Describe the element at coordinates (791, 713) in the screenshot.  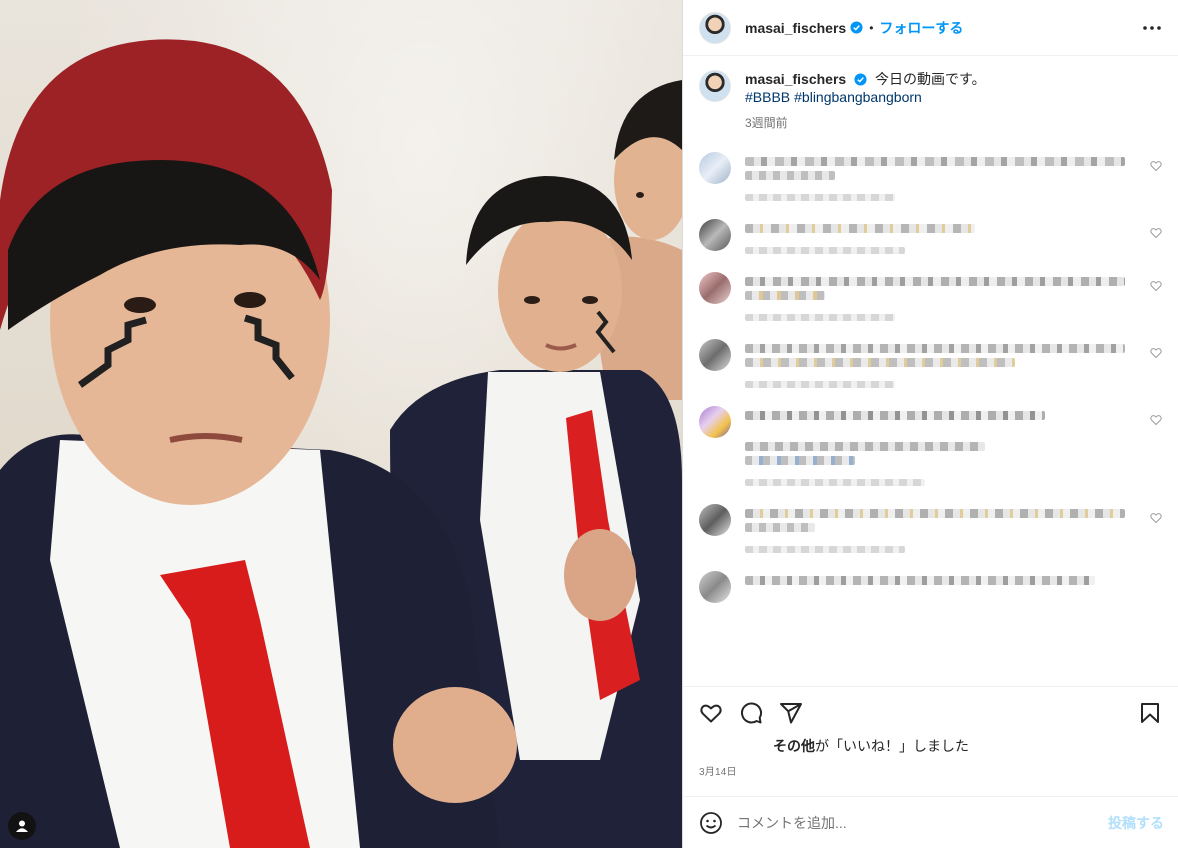
I see `paper-plane-icon` at that location.